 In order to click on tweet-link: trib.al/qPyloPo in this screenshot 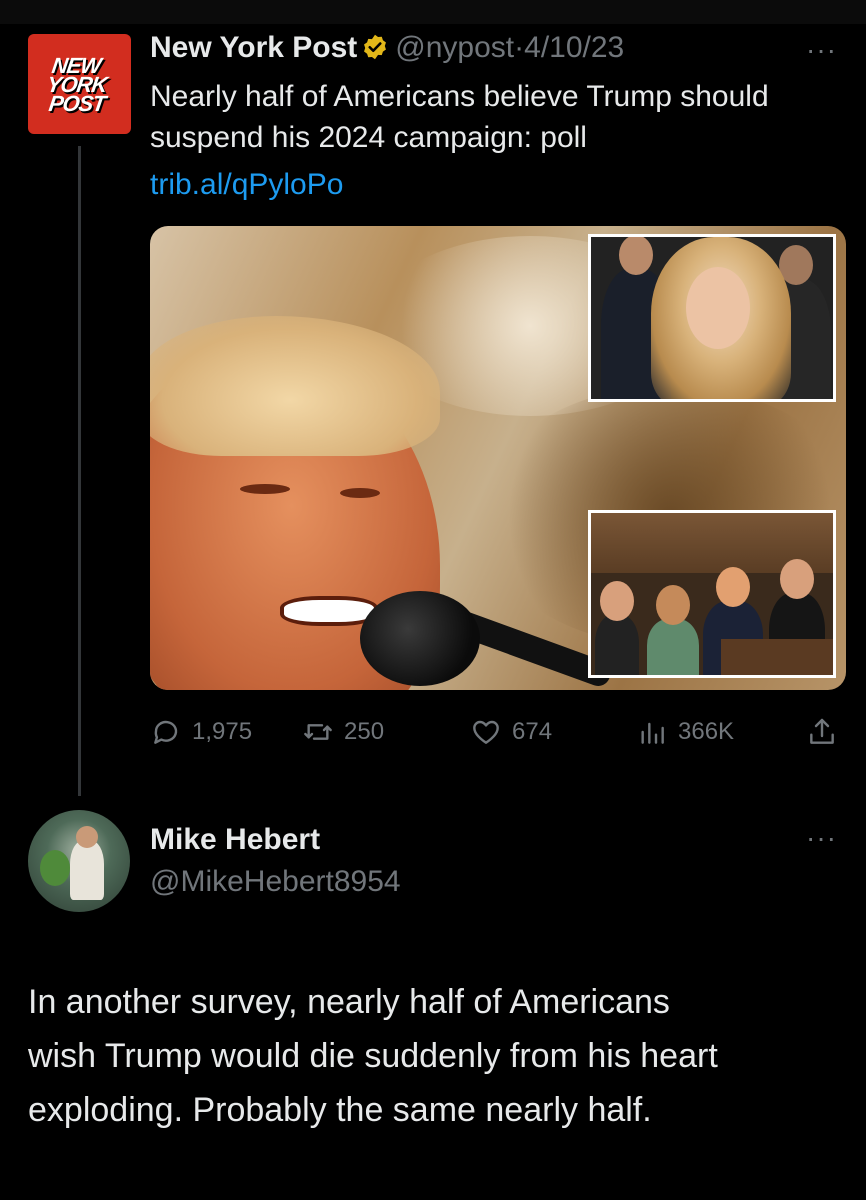, I will do `click(246, 184)`.